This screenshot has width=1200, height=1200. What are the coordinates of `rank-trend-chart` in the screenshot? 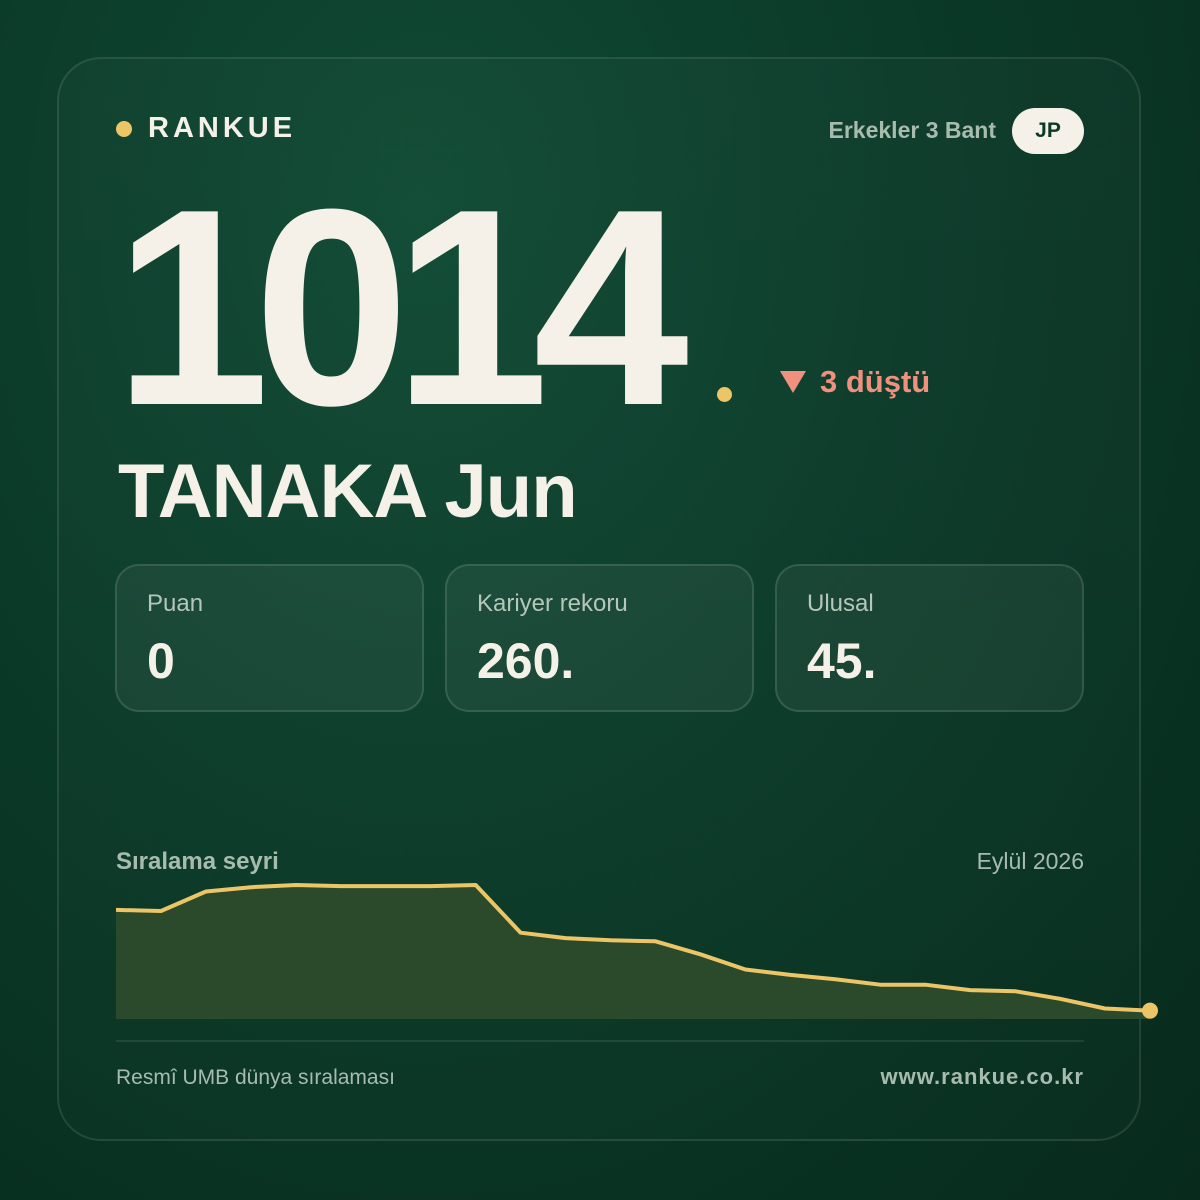 It's located at (636, 951).